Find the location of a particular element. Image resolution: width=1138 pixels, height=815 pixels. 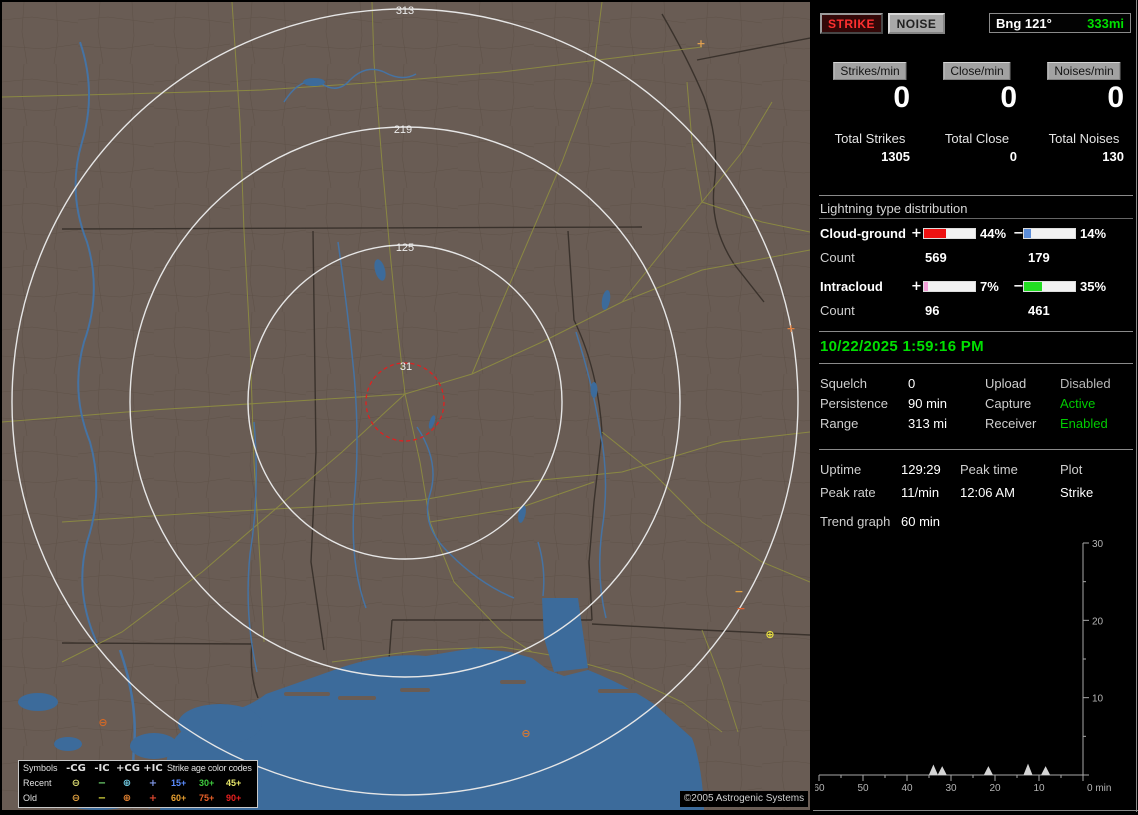

neg-ic-old-icon: − is located at coordinates (102, 798).